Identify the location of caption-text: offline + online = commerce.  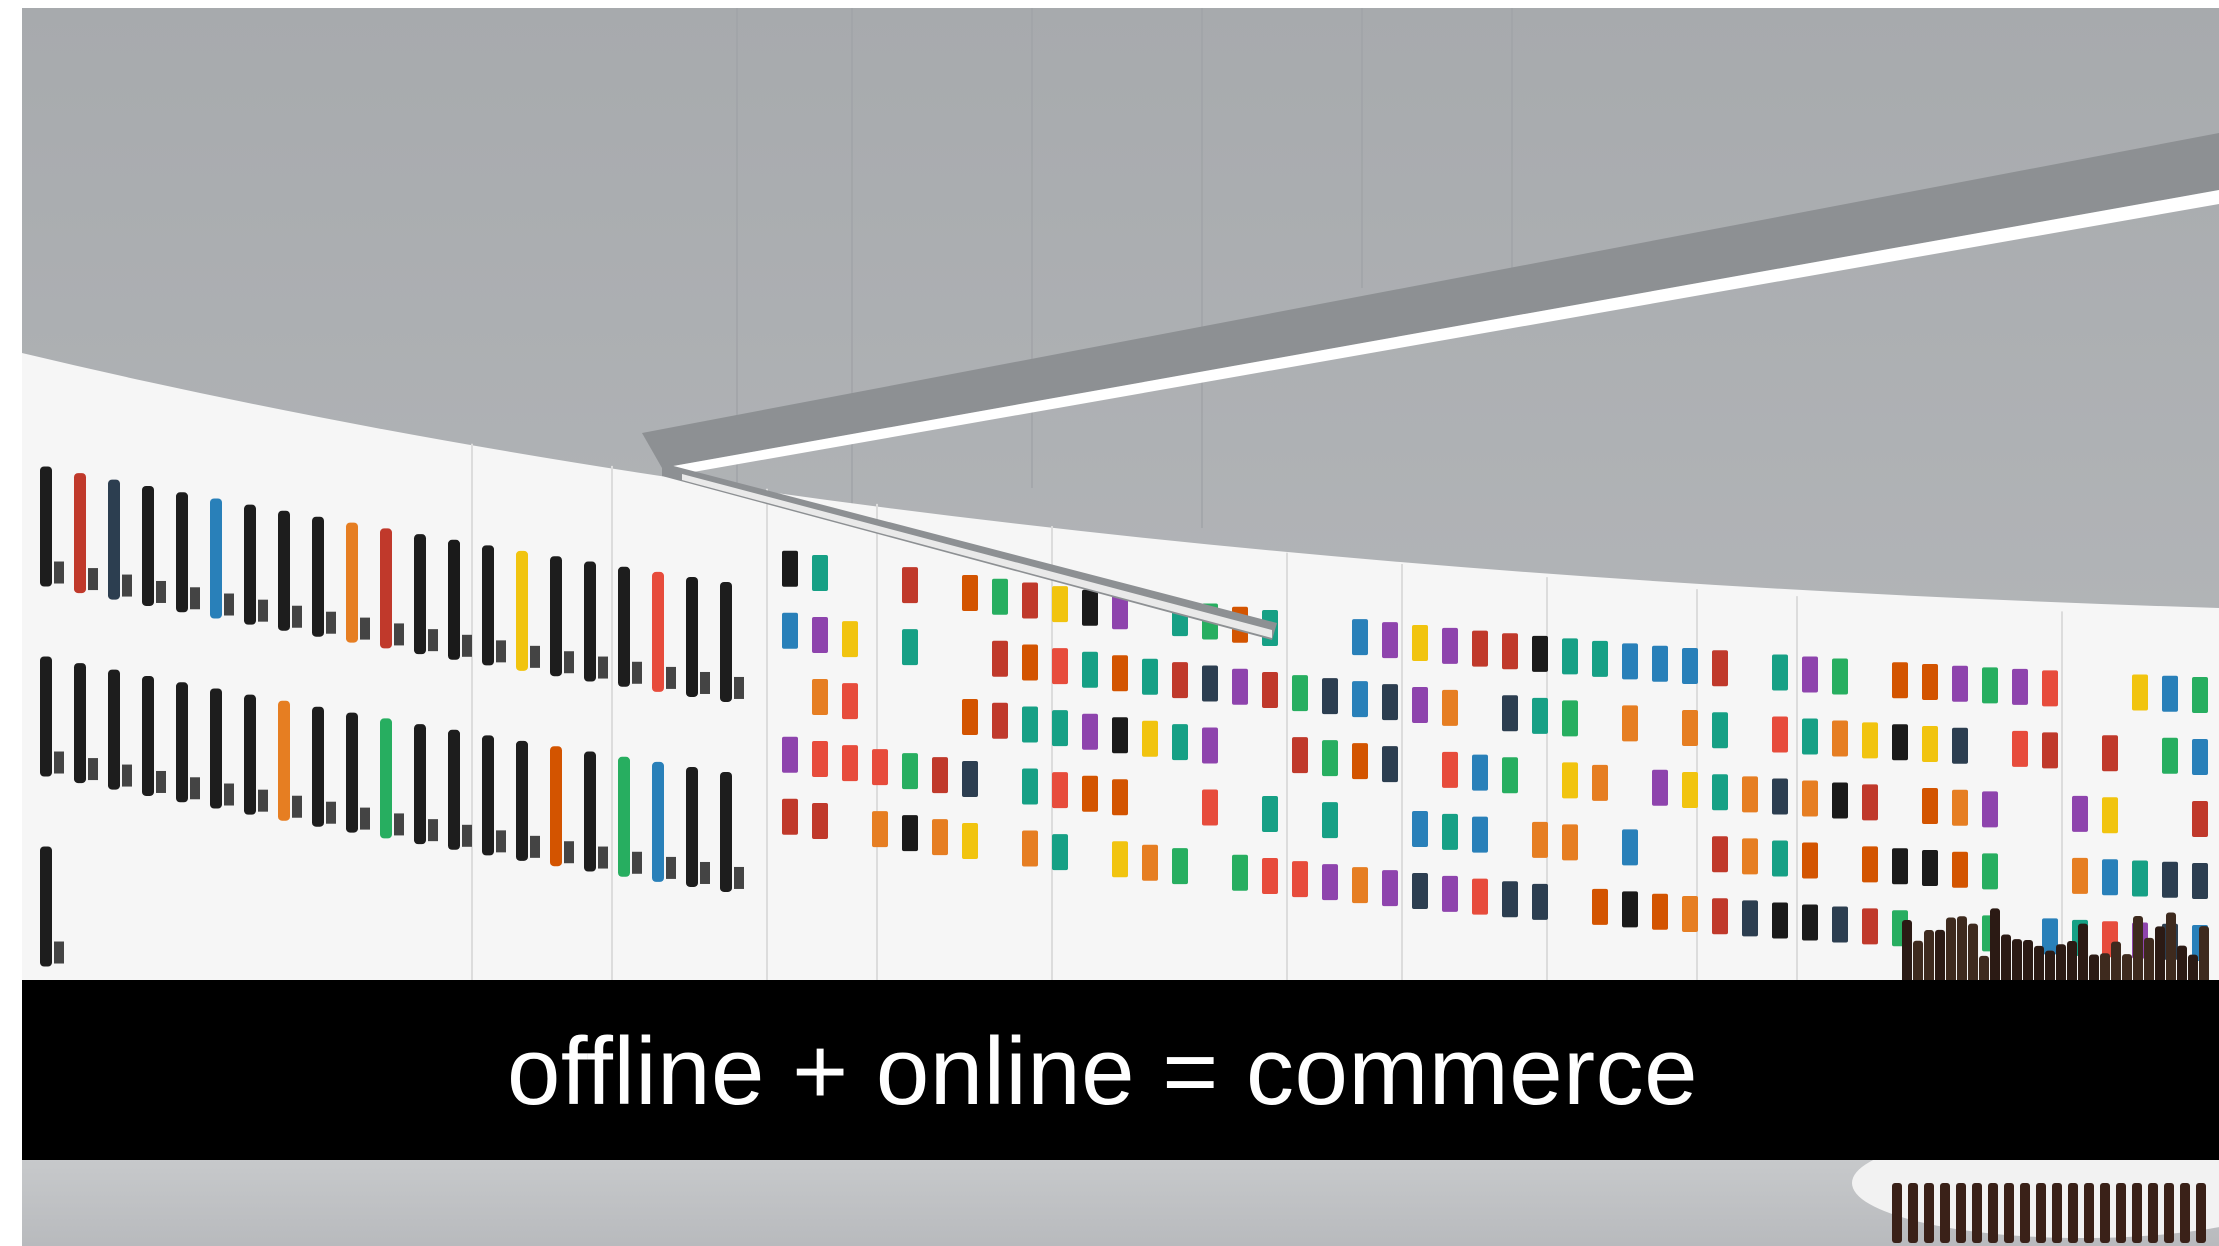
(1102, 1071).